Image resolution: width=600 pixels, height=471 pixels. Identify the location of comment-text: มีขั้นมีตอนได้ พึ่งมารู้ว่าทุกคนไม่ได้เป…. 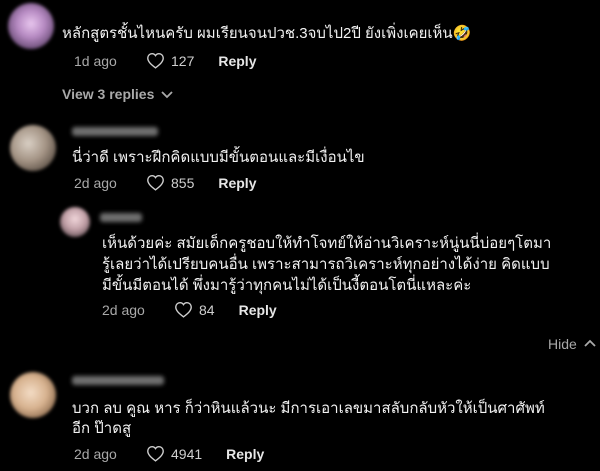
(287, 285).